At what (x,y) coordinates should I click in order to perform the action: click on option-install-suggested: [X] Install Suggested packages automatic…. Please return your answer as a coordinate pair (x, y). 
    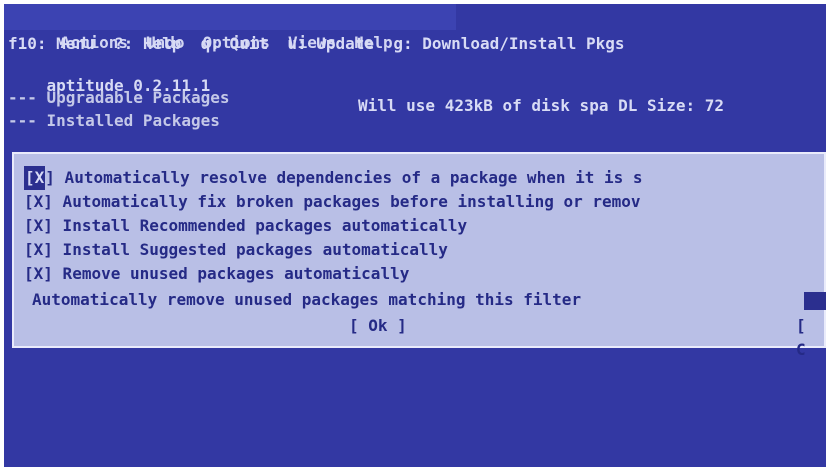
    Looking at the image, I should click on (236, 250).